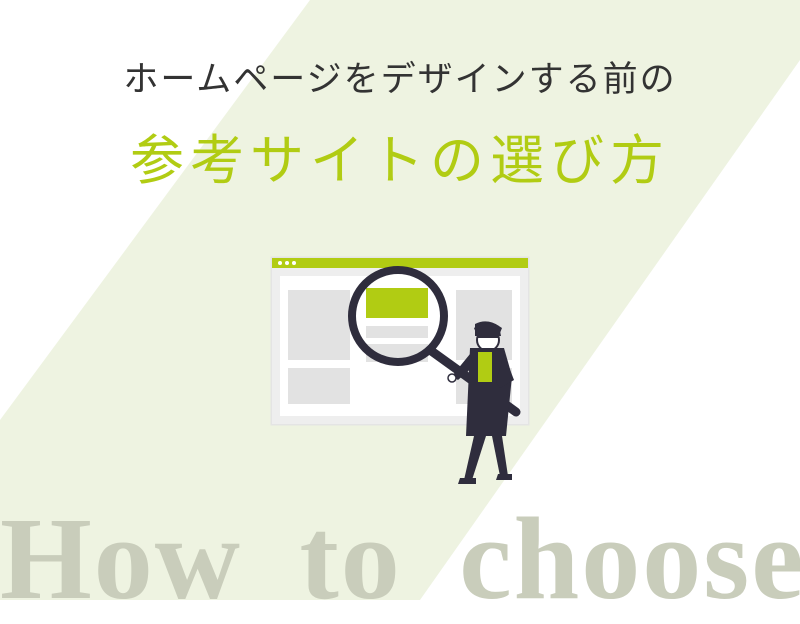  I want to click on page-title: 参考サイトの選び方, so click(400, 160).